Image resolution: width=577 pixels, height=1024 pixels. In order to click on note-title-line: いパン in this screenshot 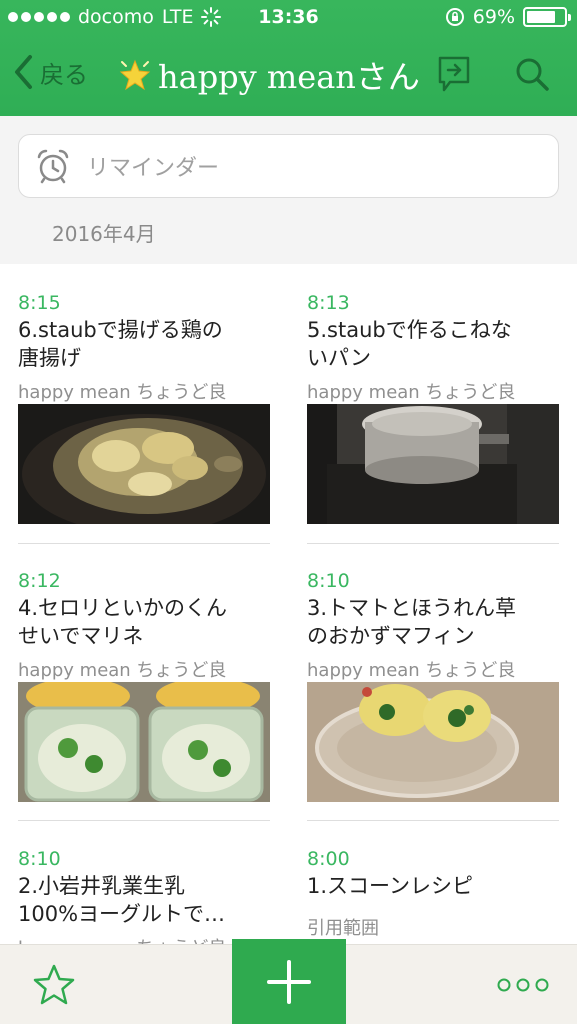, I will do `click(339, 358)`.